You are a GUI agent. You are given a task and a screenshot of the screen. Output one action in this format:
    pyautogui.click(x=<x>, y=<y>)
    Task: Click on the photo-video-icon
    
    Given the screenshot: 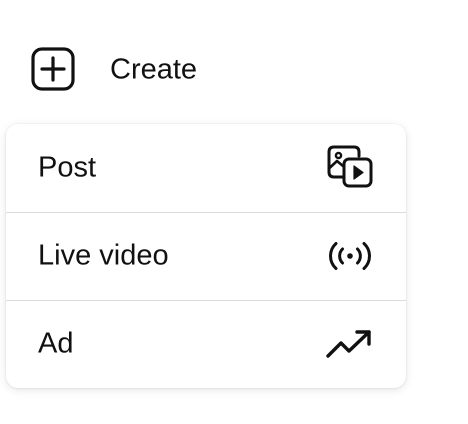 What is the action you would take?
    pyautogui.click(x=350, y=166)
    